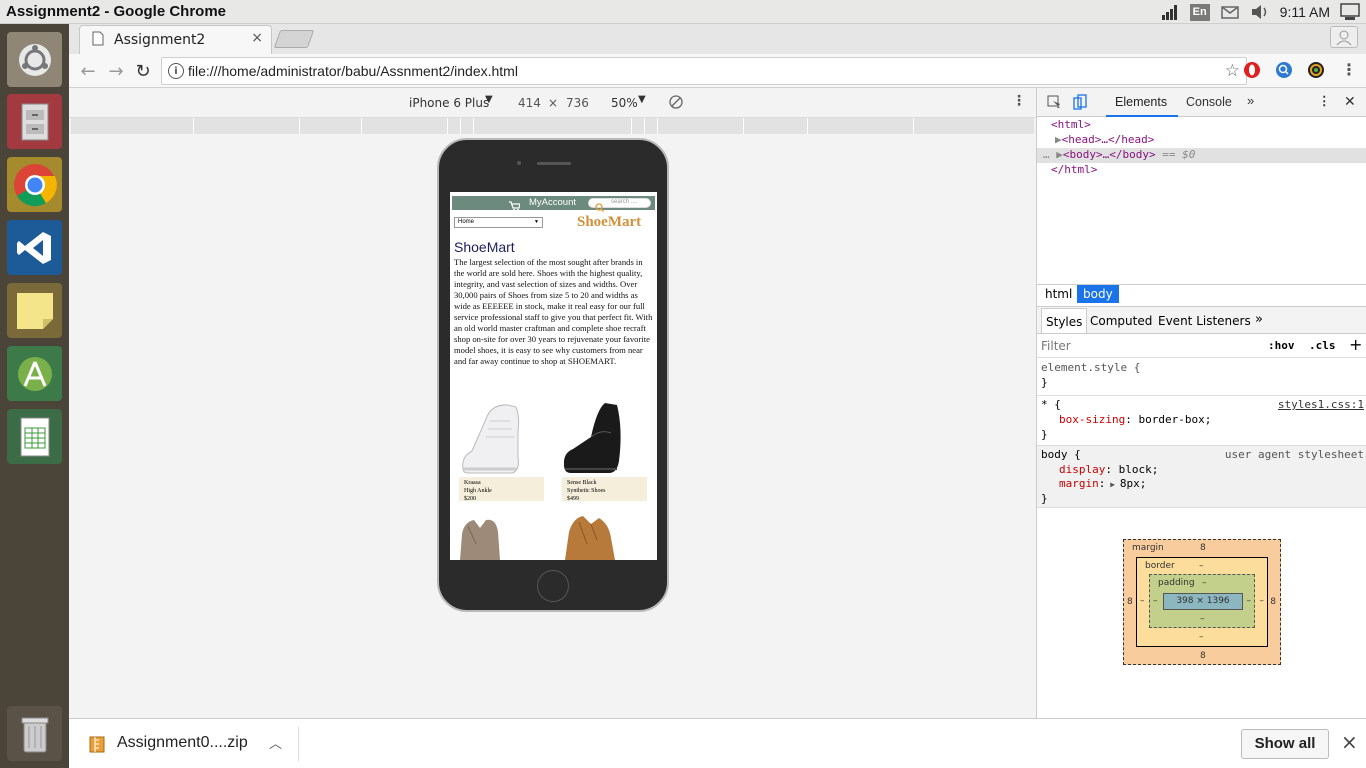 This screenshot has height=768, width=1366. What do you see at coordinates (1249, 601) in the screenshot?
I see `padding-right-value: –` at bounding box center [1249, 601].